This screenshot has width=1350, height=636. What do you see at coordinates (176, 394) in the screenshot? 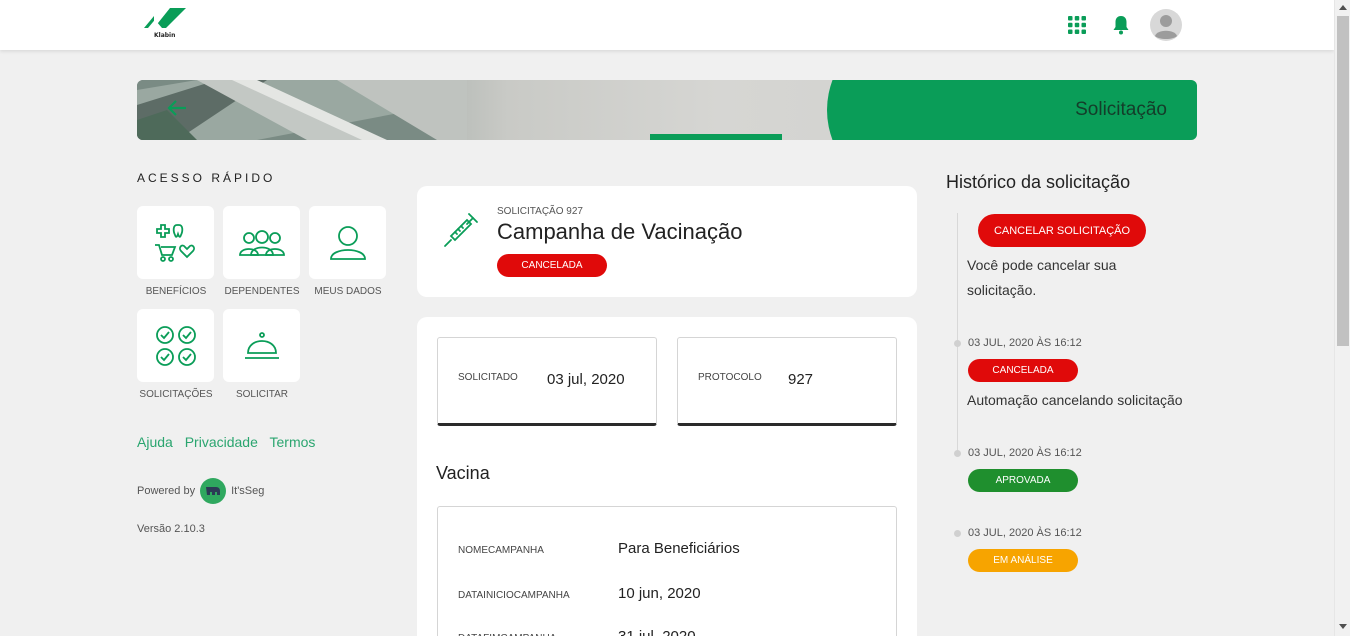
I see `tile-label-requests: SOLICITAÇÕES` at bounding box center [176, 394].